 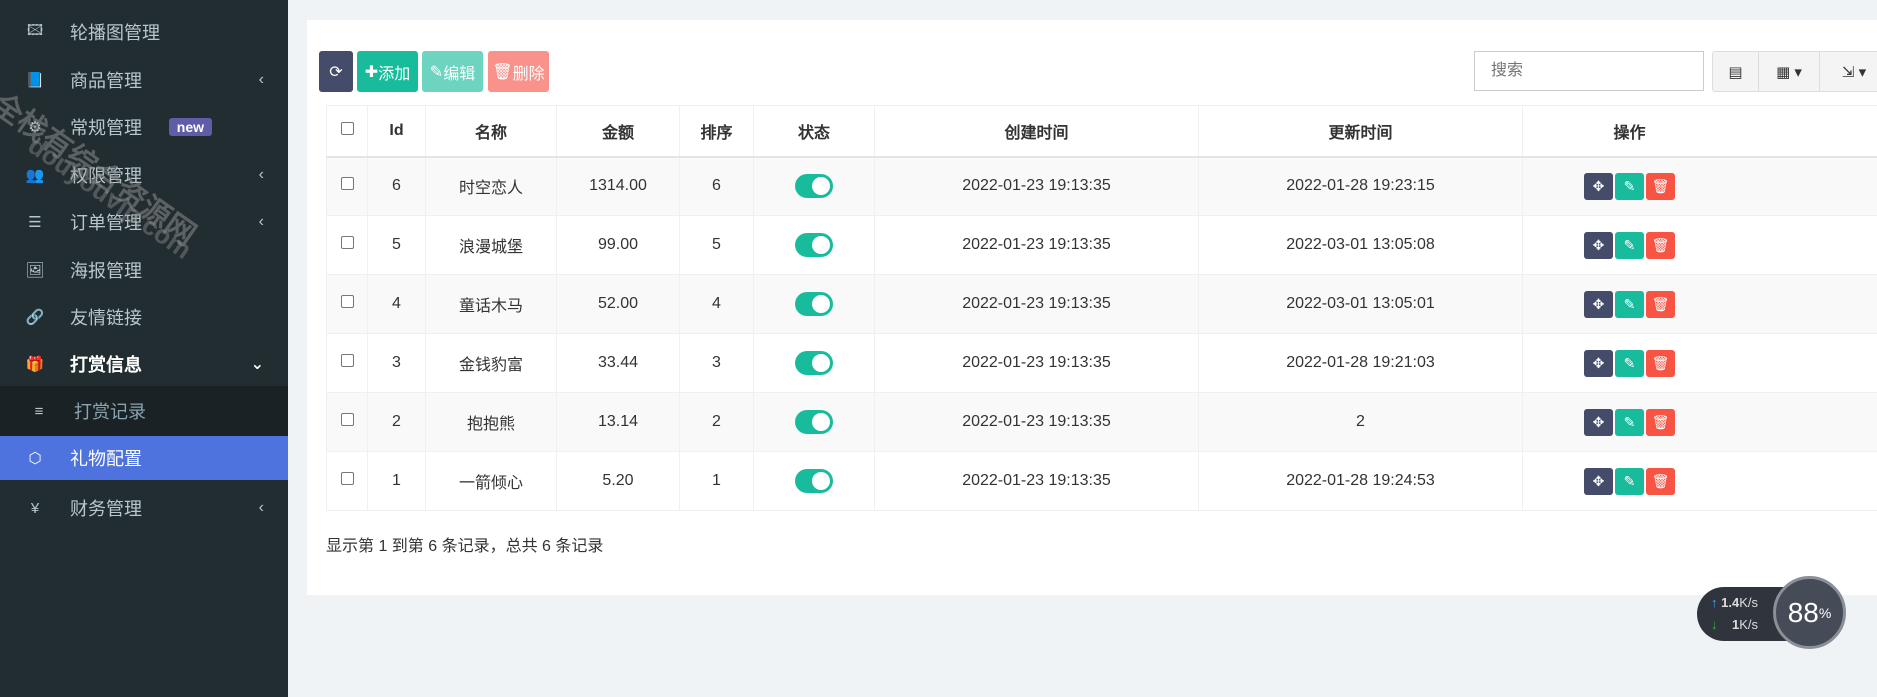 What do you see at coordinates (716, 131) in the screenshot?
I see `column-header: 排序` at bounding box center [716, 131].